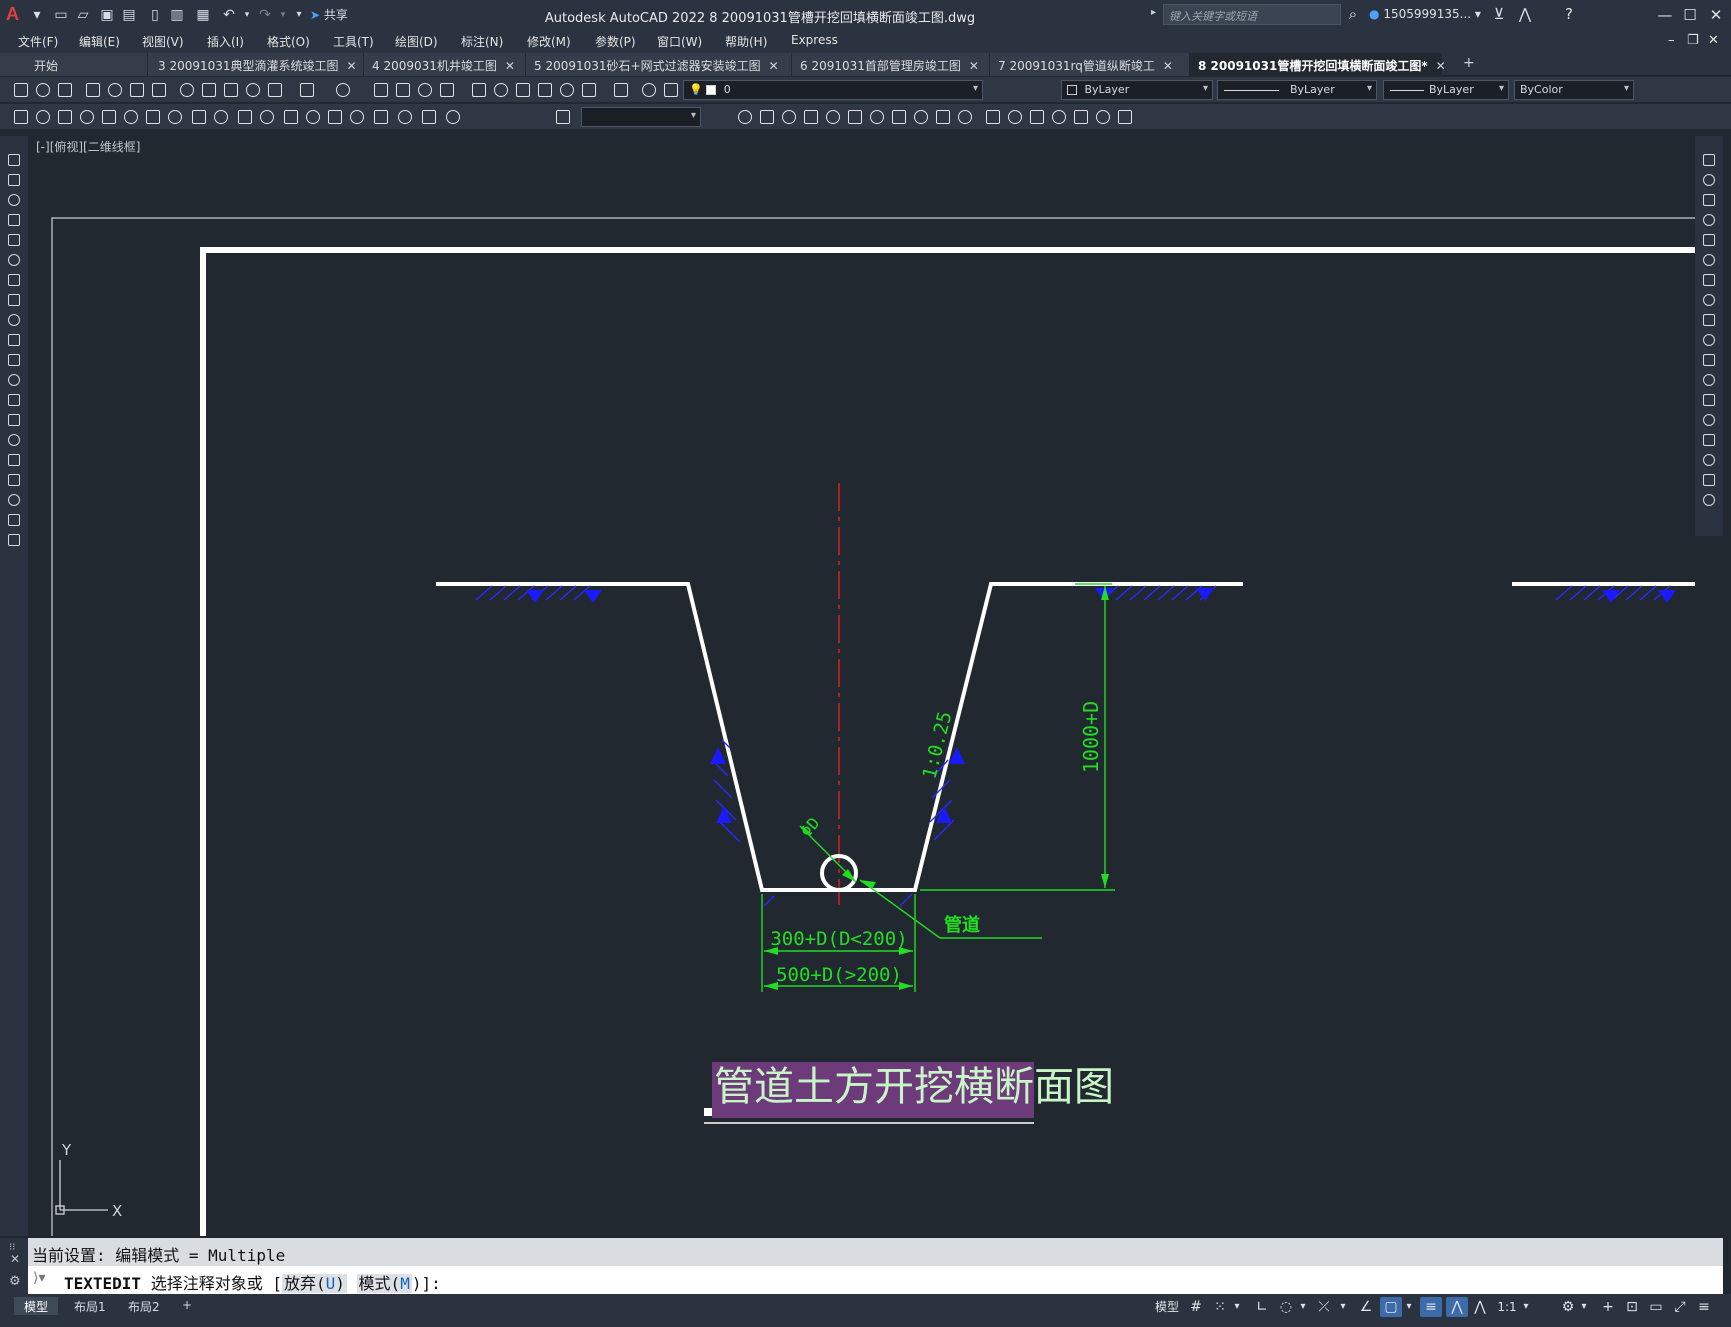 Image resolution: width=1731 pixels, height=1327 pixels. Describe the element at coordinates (14, 160) in the screenshot. I see `line-icon` at that location.